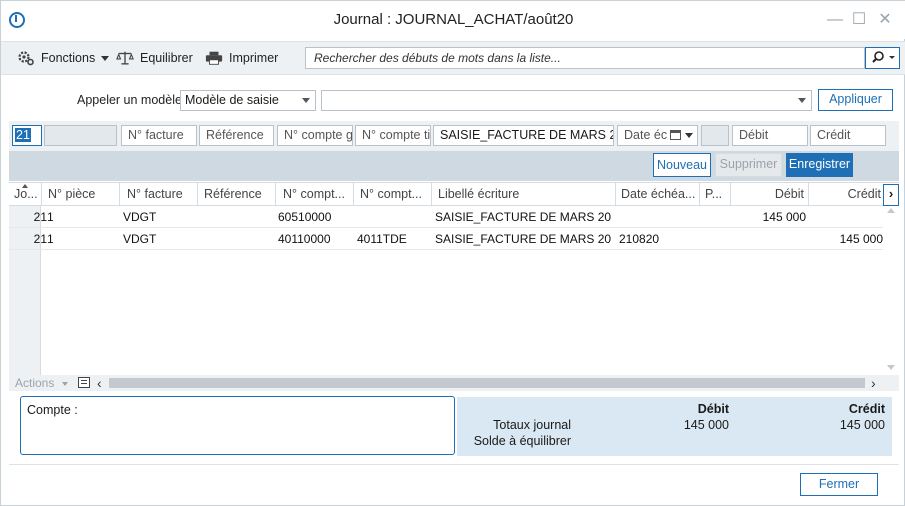 The width and height of the screenshot is (905, 506). Describe the element at coordinates (675, 135) in the screenshot. I see `calendar-icon` at that location.